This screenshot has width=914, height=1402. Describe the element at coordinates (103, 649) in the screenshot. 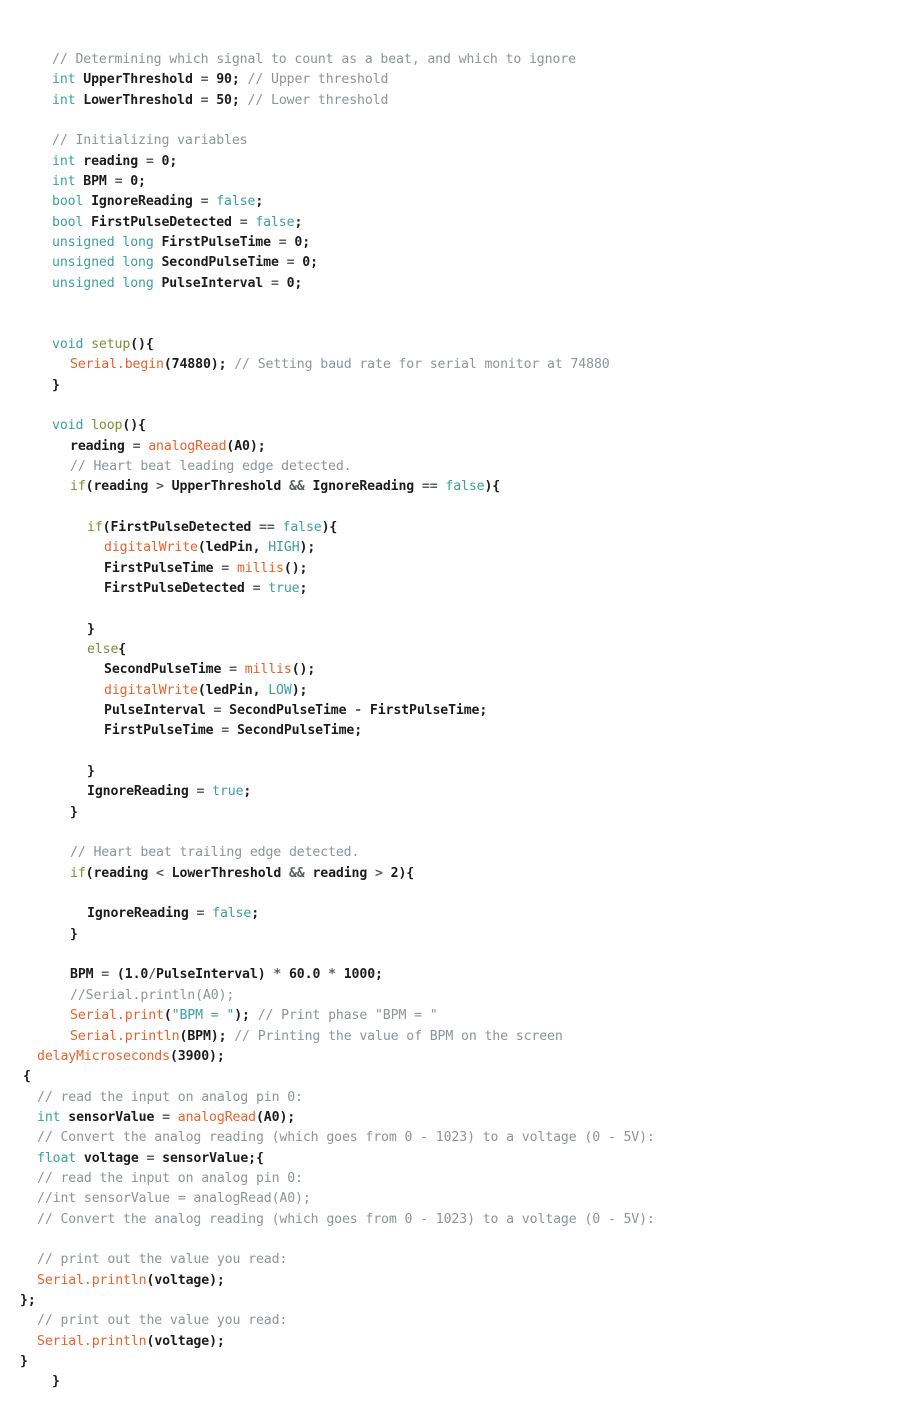

I see `code-token-ctrl: else` at that location.